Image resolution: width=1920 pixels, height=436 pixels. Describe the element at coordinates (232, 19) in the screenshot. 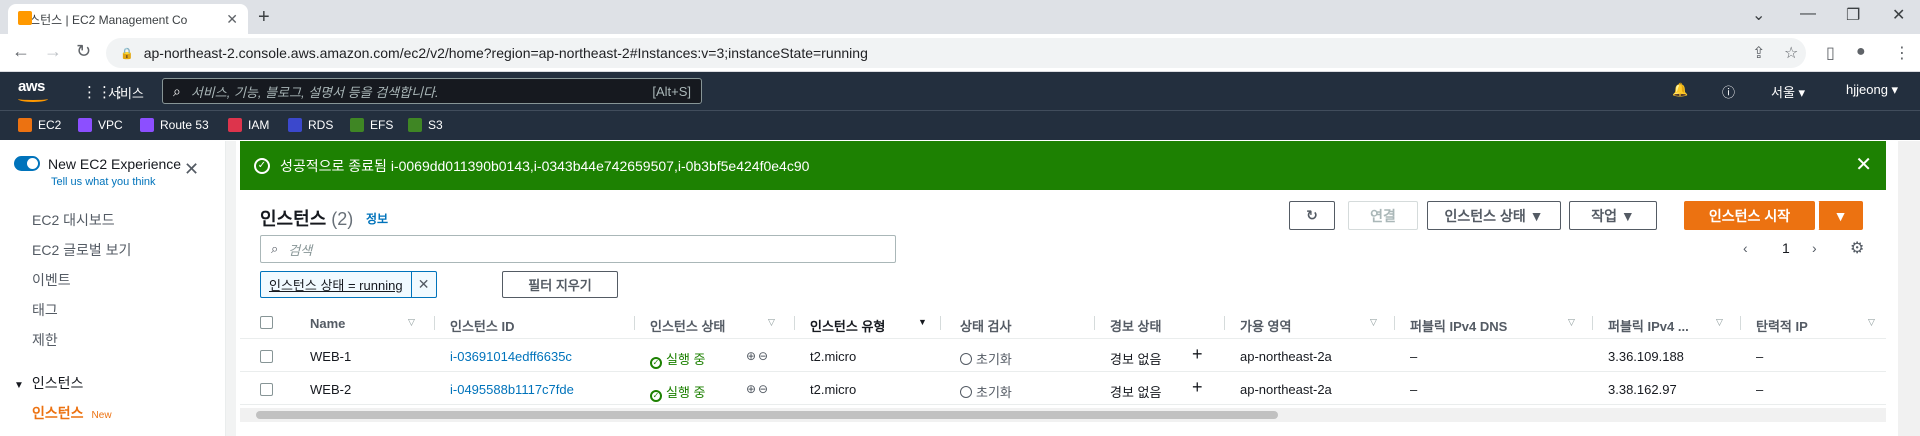

I see `close-tab-icon: ✕` at that location.